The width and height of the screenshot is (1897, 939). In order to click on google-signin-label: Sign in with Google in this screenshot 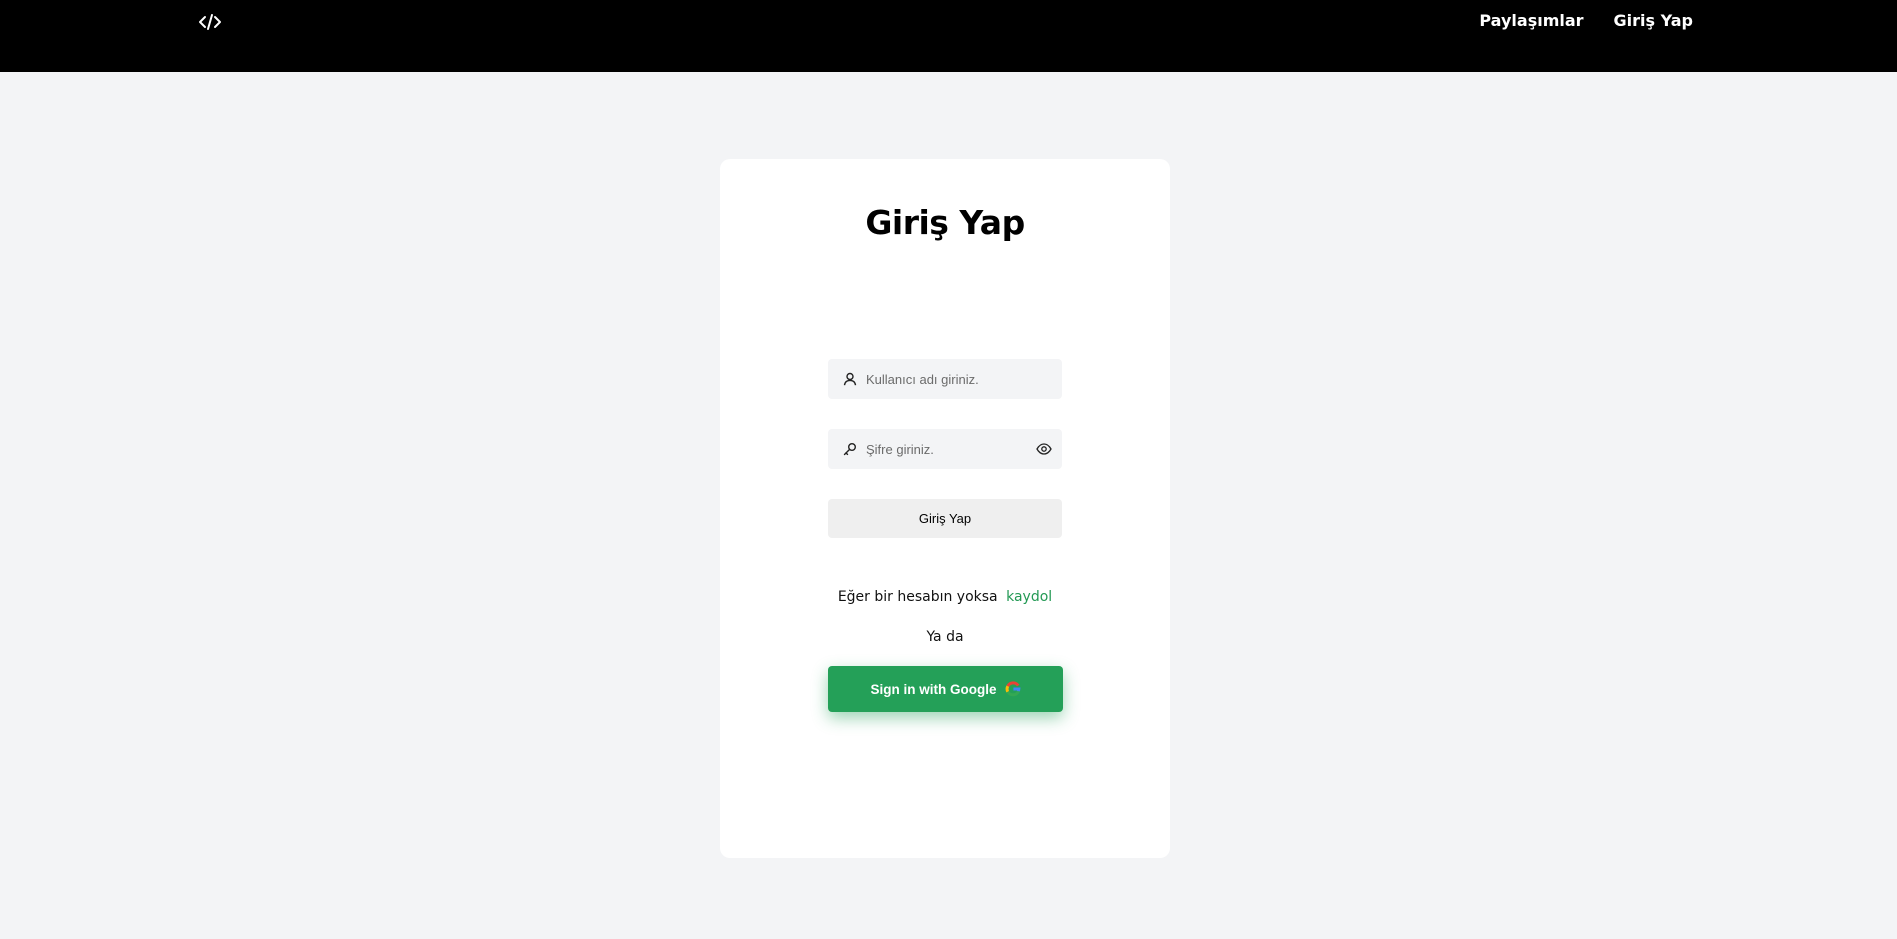, I will do `click(933, 689)`.